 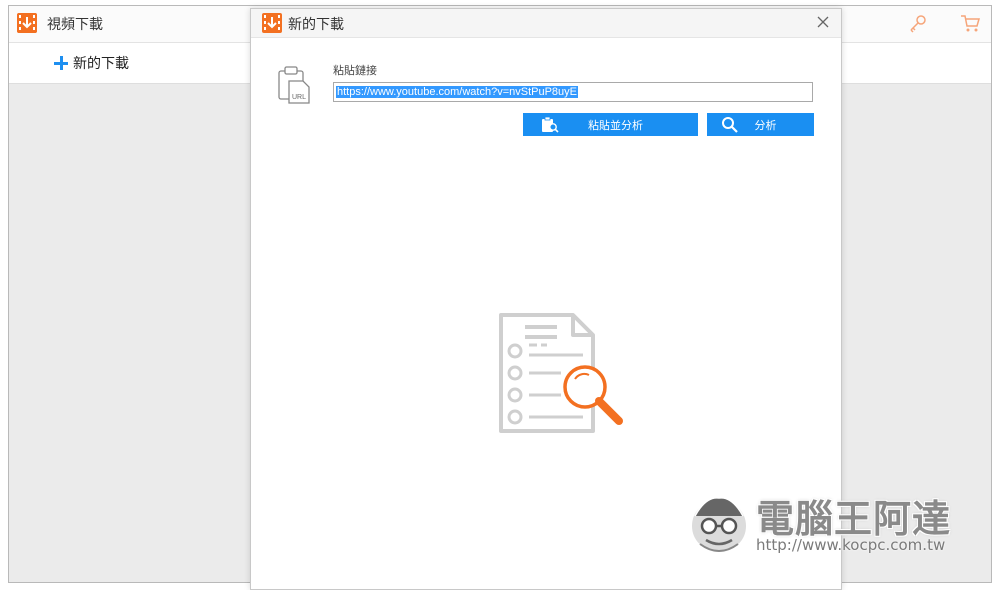 I want to click on key-icon, so click(x=918, y=23).